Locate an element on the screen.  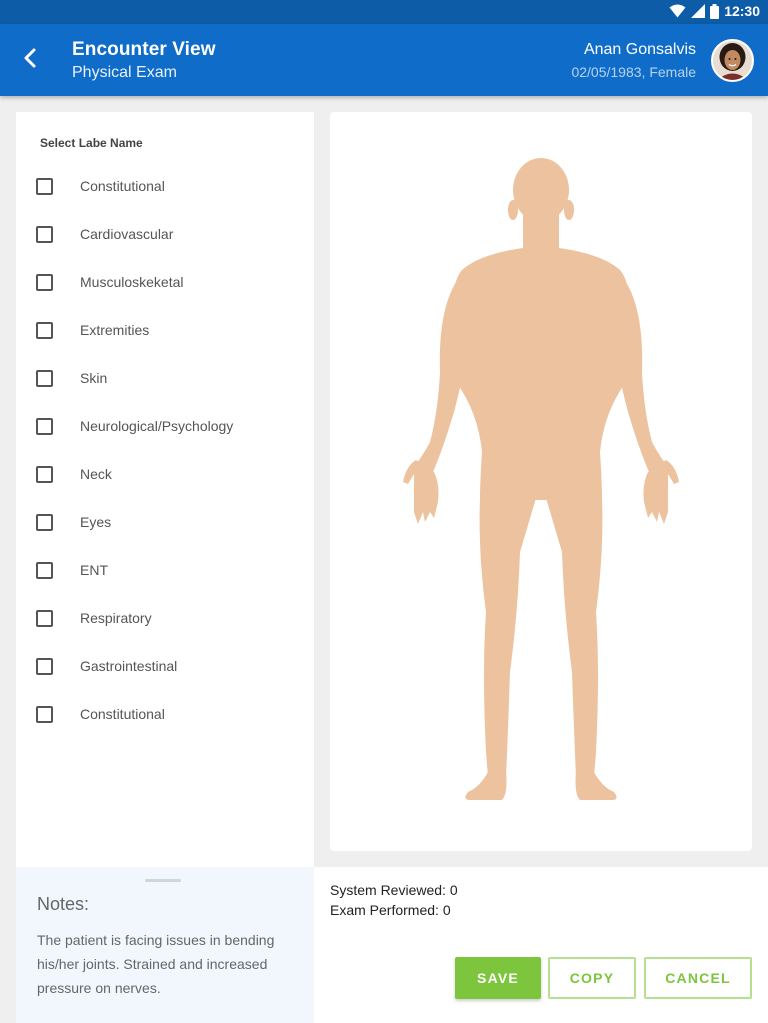
back-button is located at coordinates (30, 60).